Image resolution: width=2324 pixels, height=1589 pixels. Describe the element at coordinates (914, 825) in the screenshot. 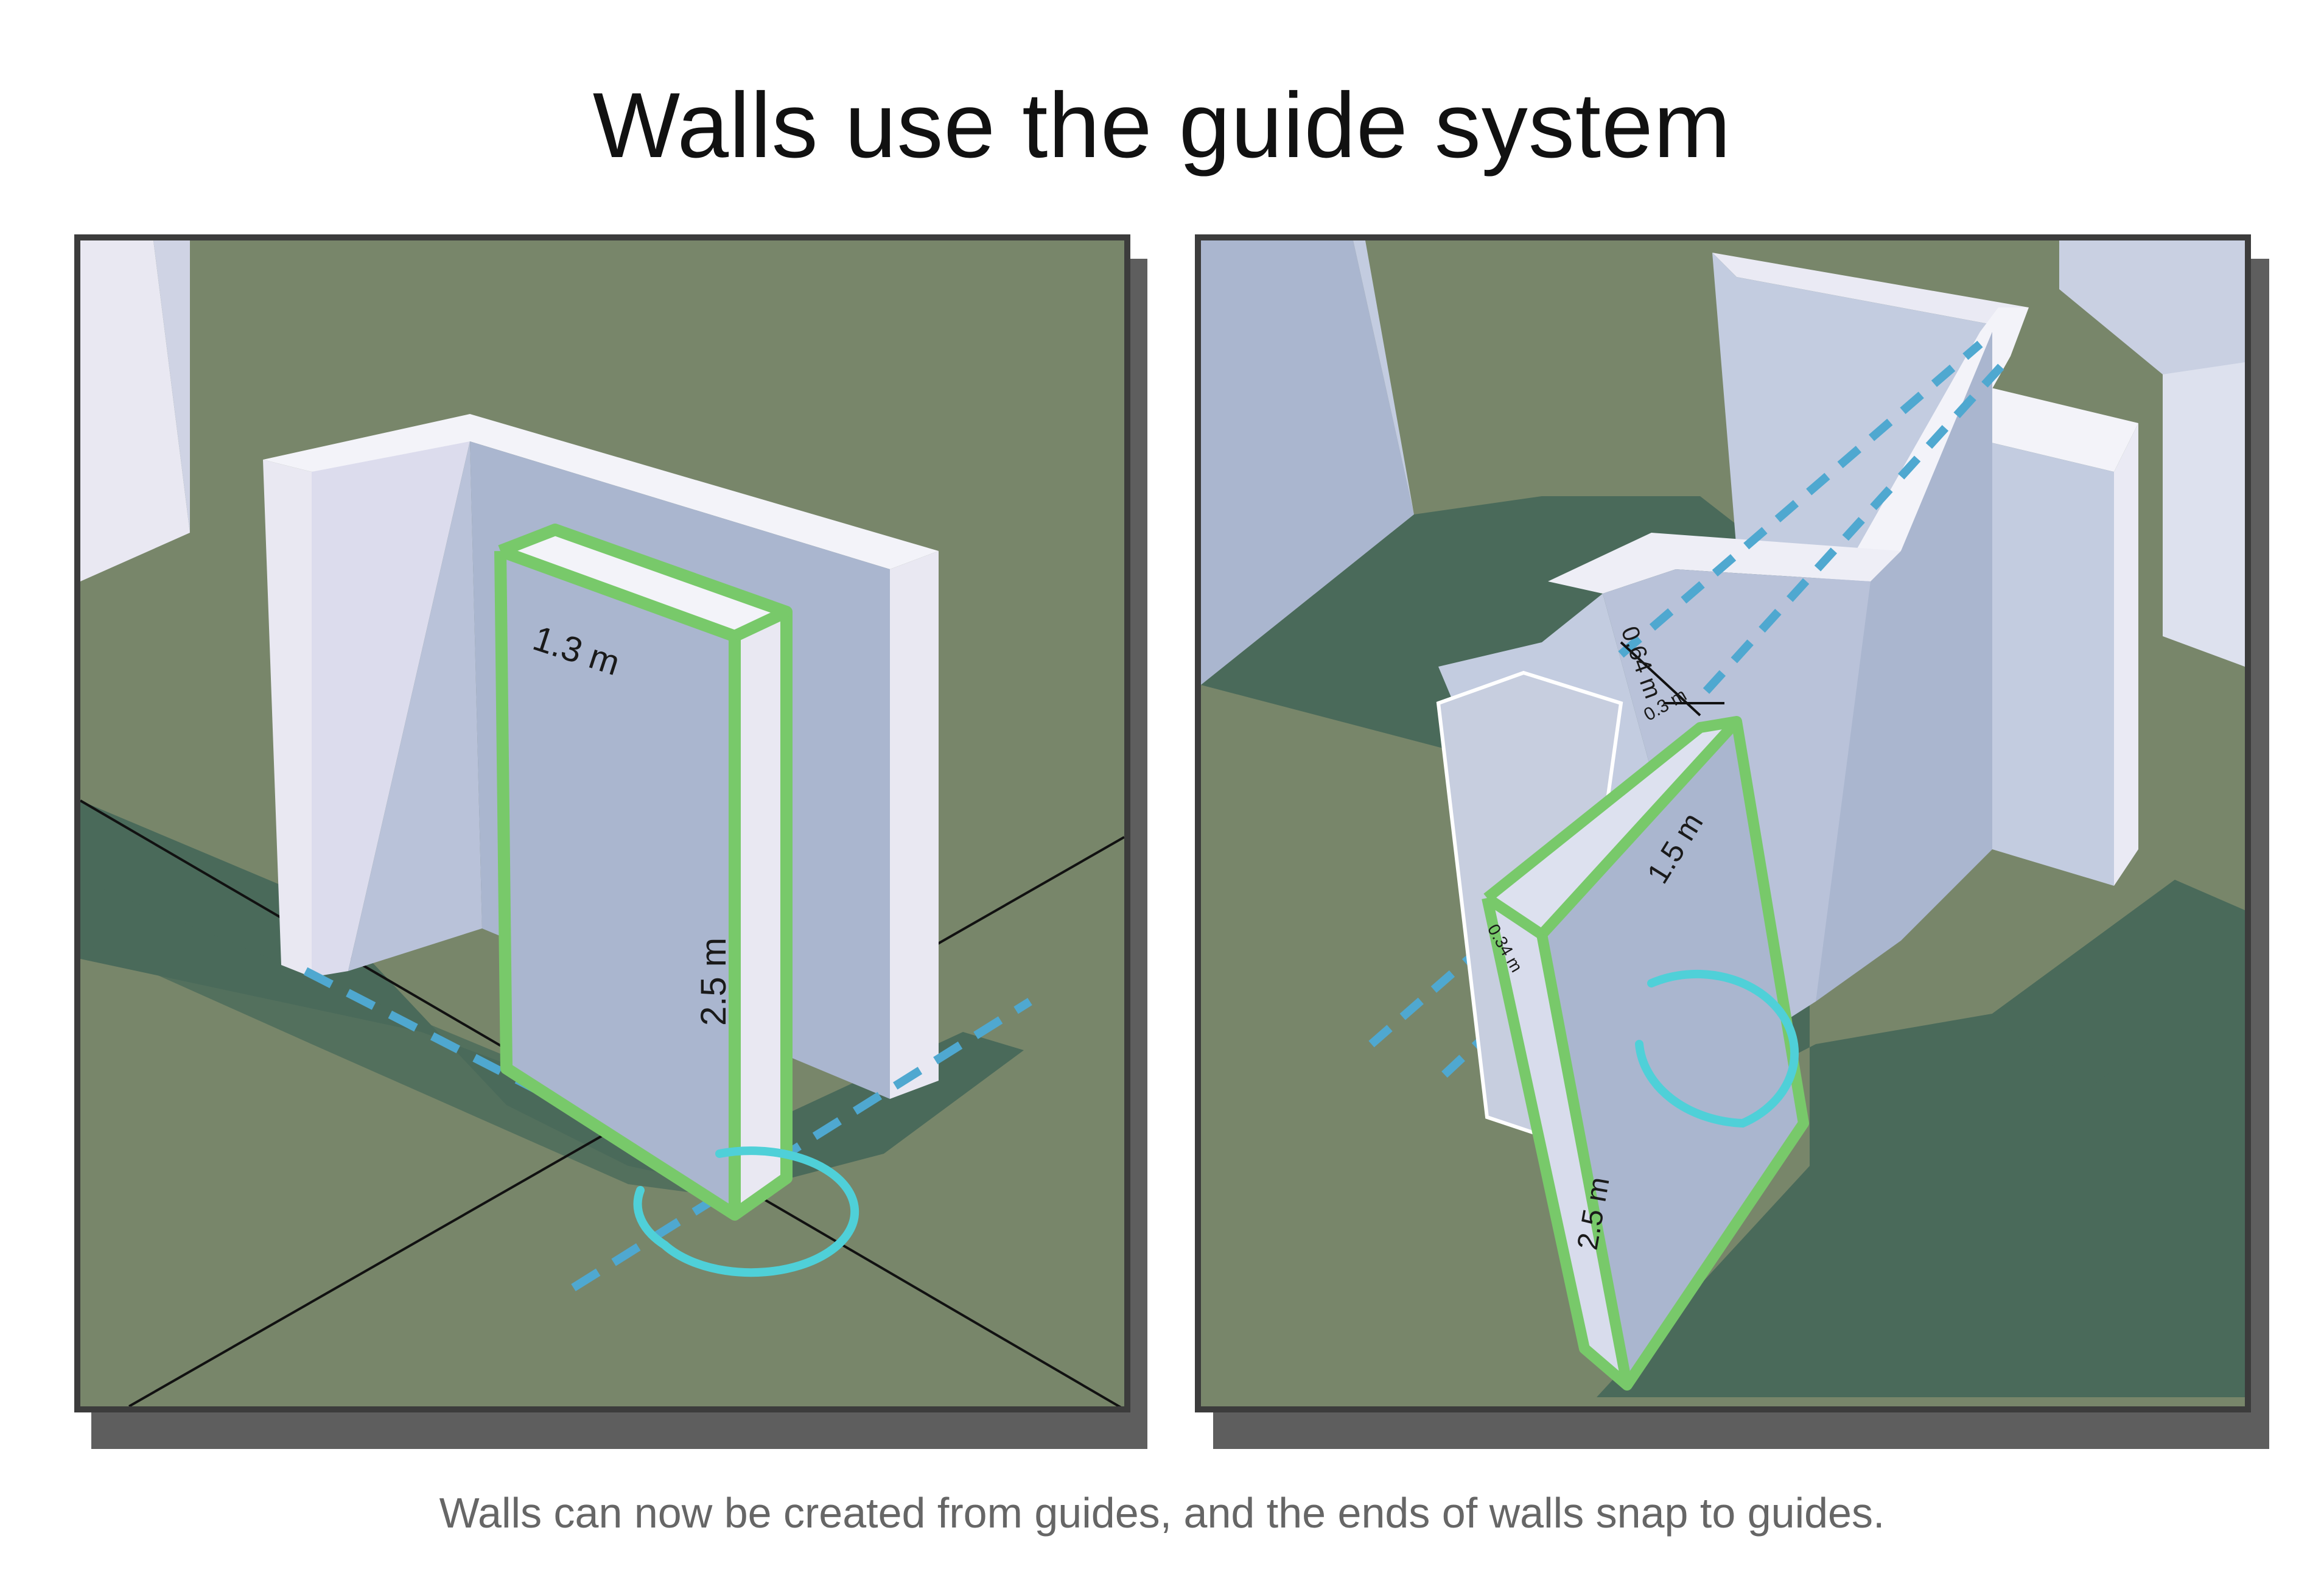

I see `l-wall-end-face` at that location.